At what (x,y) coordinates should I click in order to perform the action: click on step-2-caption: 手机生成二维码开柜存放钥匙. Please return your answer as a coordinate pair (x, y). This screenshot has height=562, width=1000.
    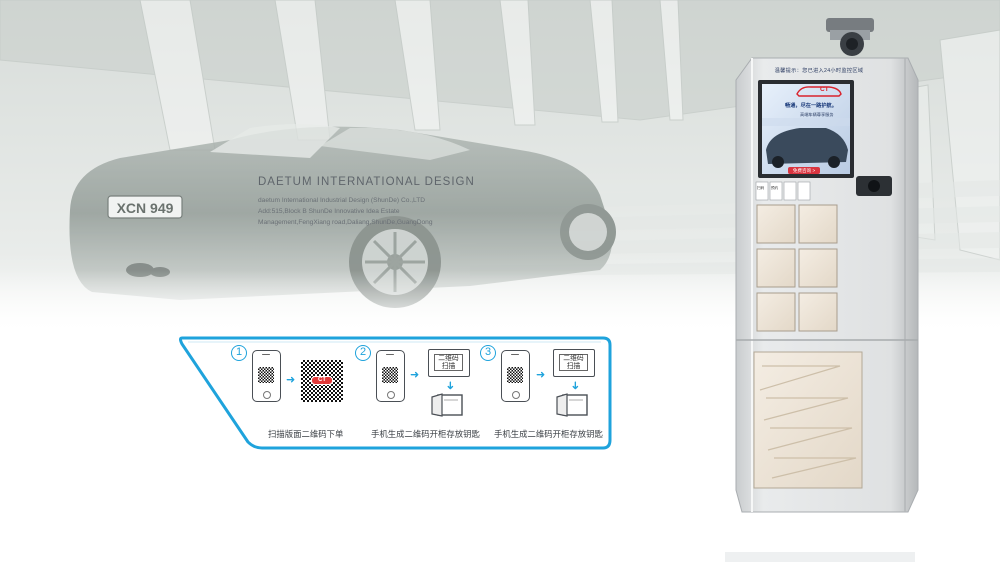
    Looking at the image, I should click on (425, 434).